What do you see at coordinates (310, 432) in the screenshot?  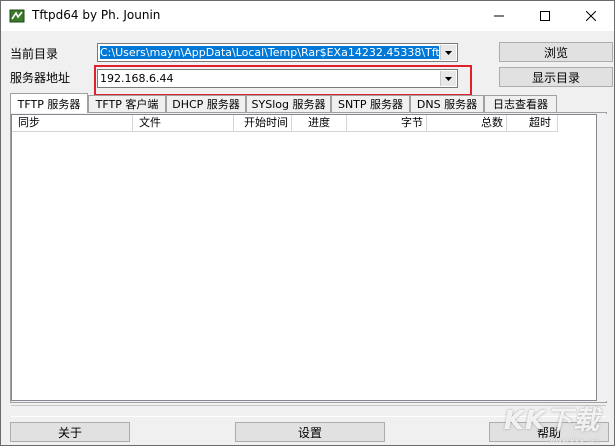 I see `settings-button: 设置` at bounding box center [310, 432].